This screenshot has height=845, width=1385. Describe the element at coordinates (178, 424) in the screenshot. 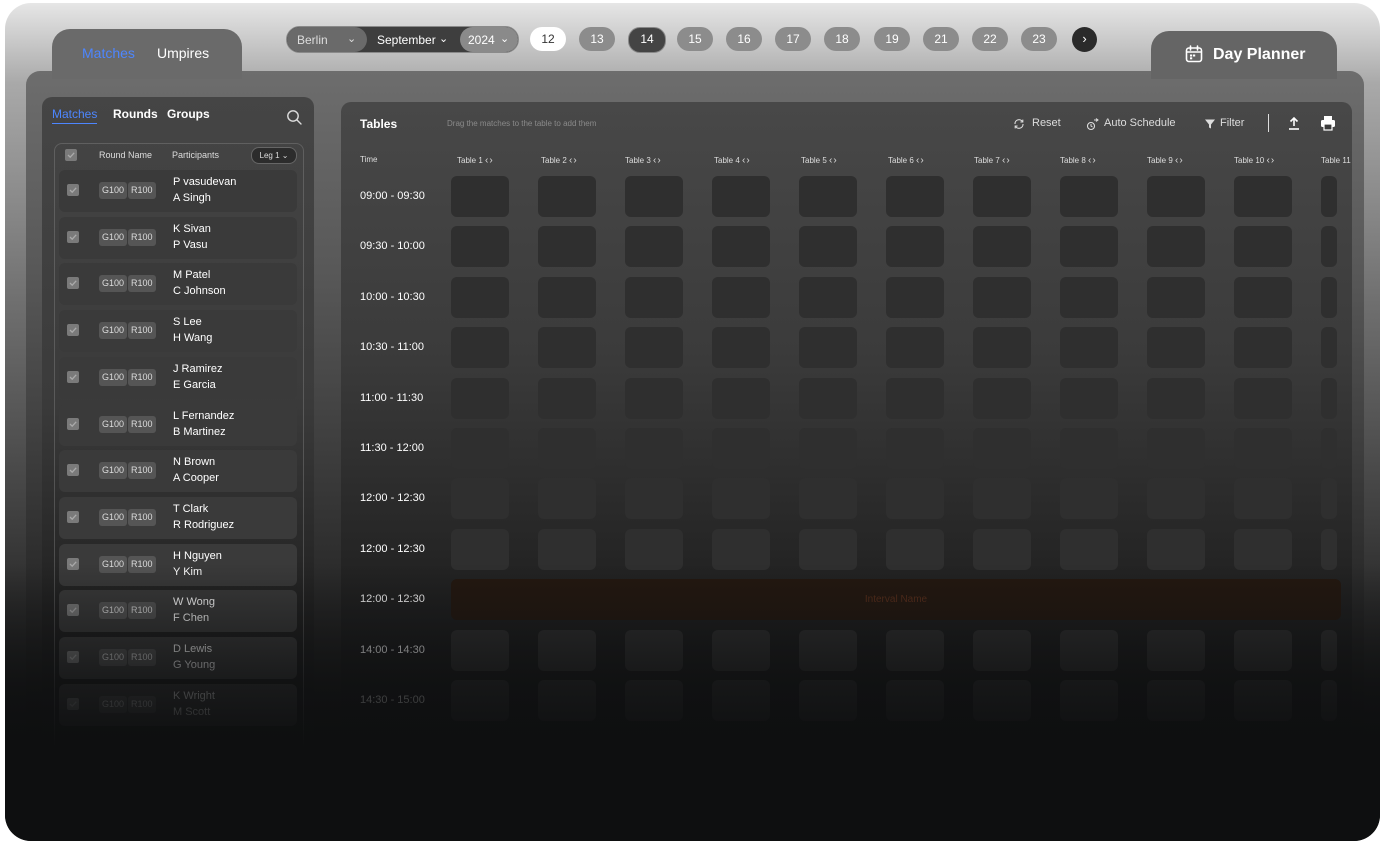

I see `match-row: G100 R100 L Fernandez B Martinez` at that location.